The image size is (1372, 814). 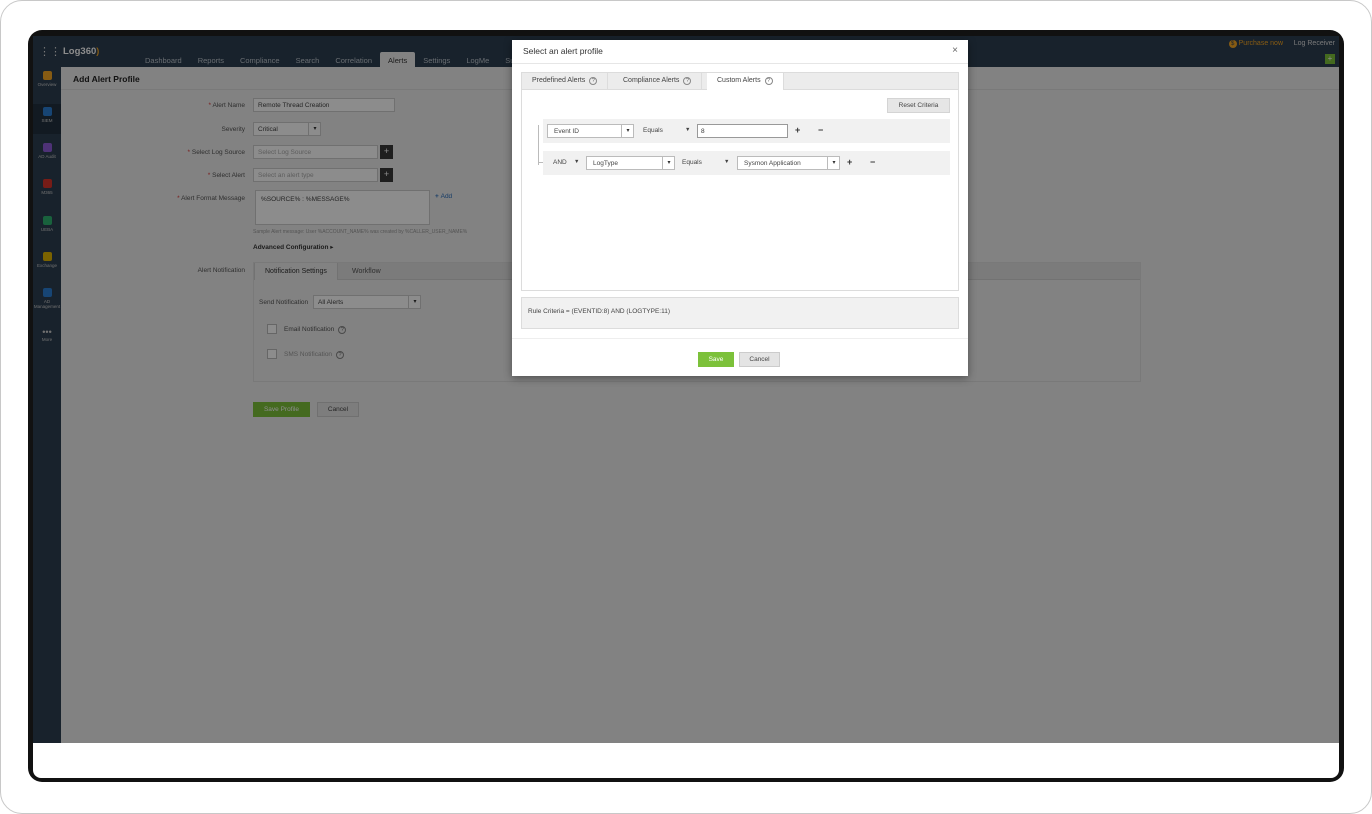 I want to click on field-select: LogType ▾, so click(x=630, y=163).